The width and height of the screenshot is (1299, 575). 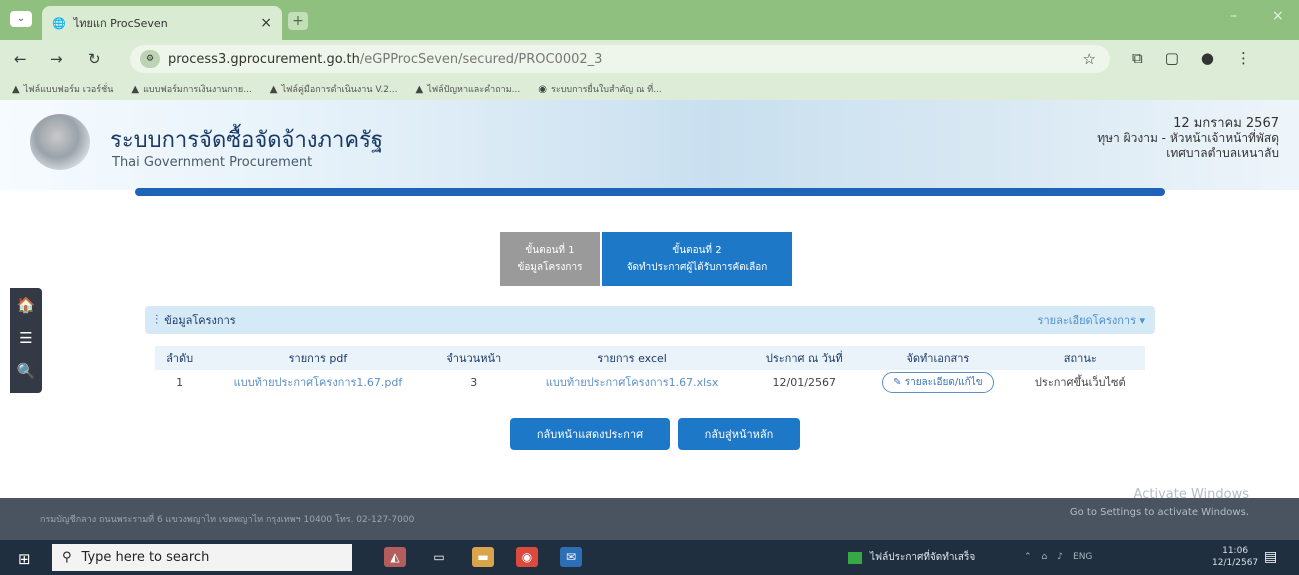 What do you see at coordinates (1235, 557) in the screenshot?
I see `taskbar-clock: 11:06 12/1/2567` at bounding box center [1235, 557].